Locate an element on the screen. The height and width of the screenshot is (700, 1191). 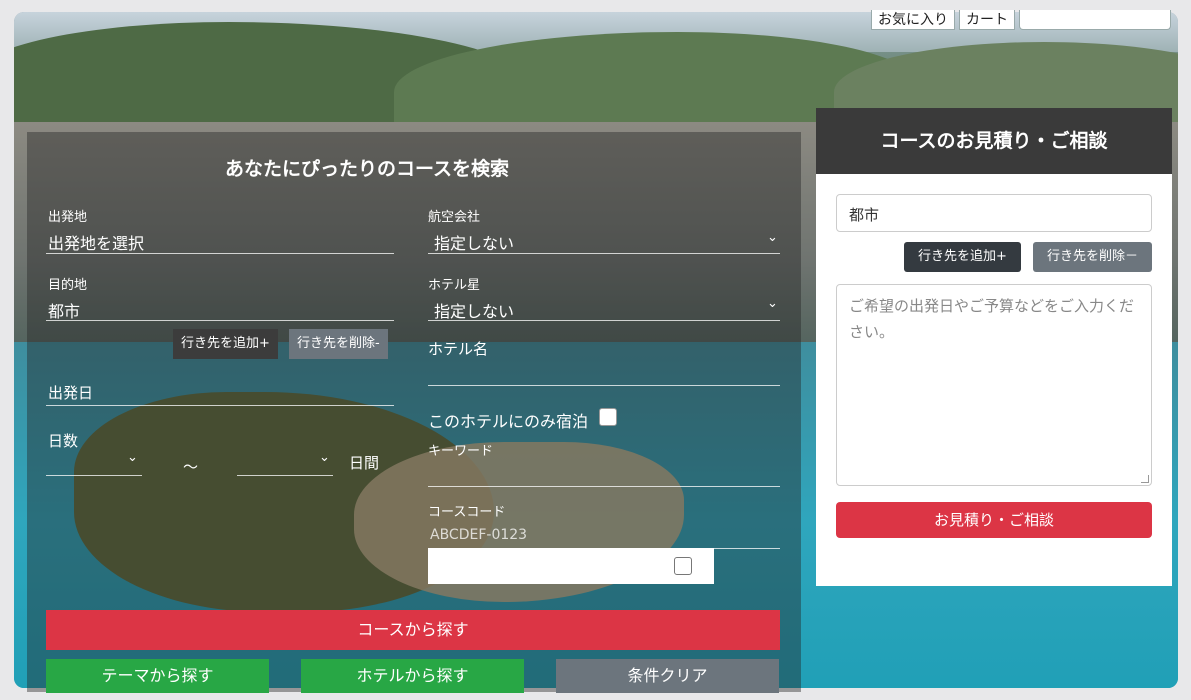
resize-grip-icon is located at coordinates (1145, 479).